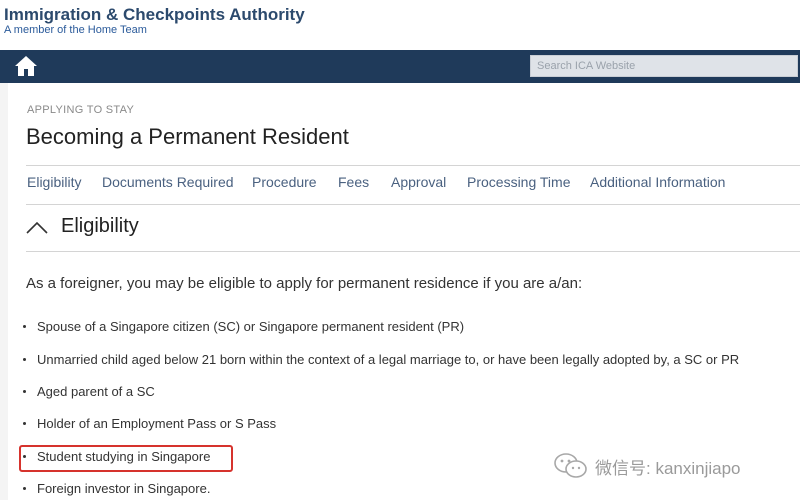 The width and height of the screenshot is (800, 500). What do you see at coordinates (657, 182) in the screenshot?
I see `tab-additional-information: Additional Information` at bounding box center [657, 182].